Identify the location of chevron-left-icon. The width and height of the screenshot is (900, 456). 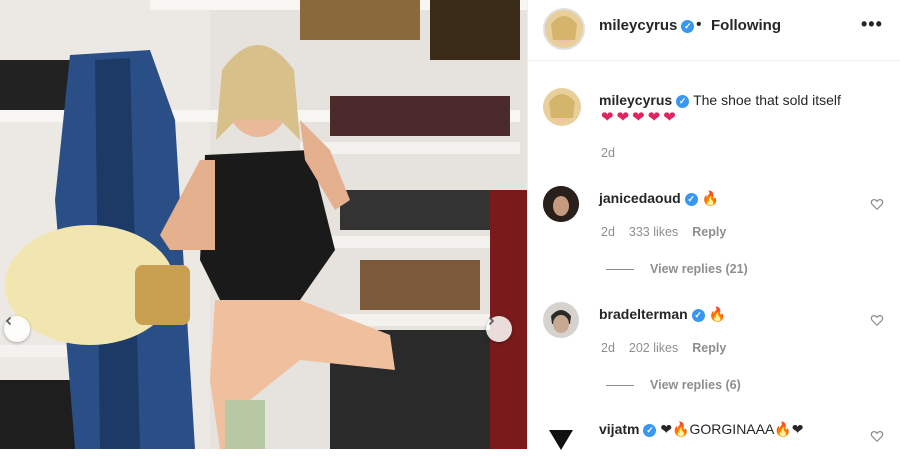
(8, 321).